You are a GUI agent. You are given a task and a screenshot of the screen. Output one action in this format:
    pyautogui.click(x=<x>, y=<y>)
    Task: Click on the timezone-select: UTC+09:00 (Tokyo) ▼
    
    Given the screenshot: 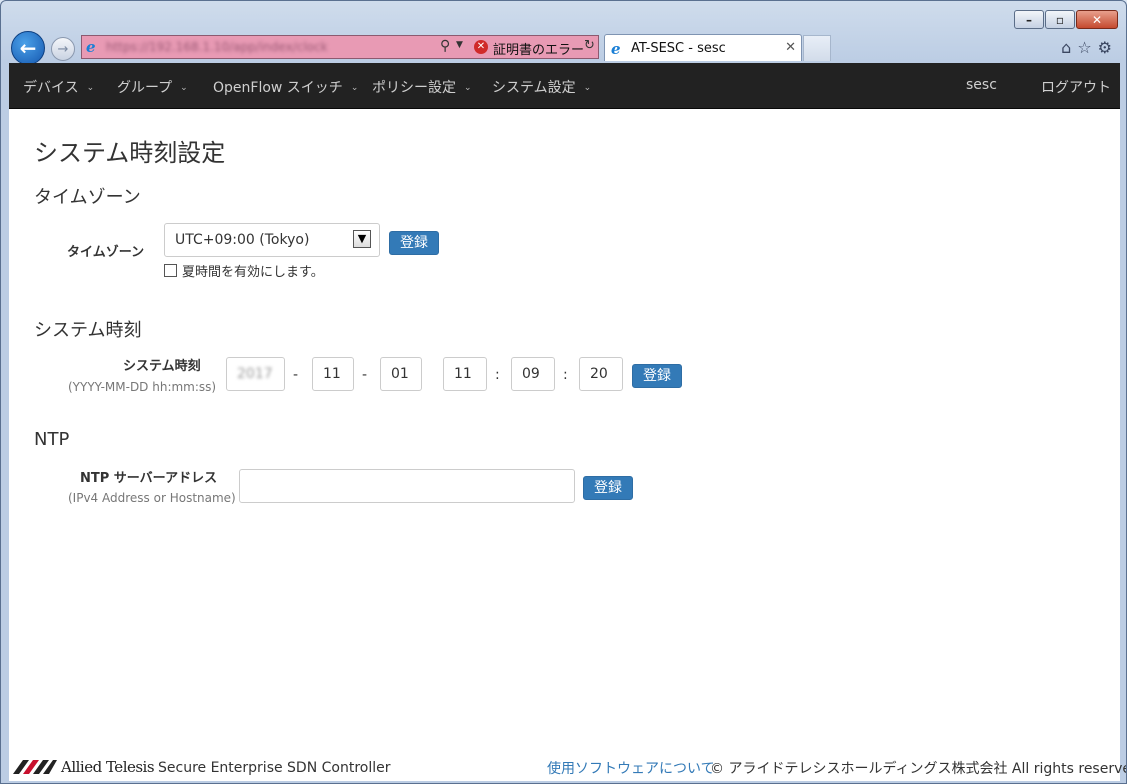 What is the action you would take?
    pyautogui.click(x=272, y=240)
    